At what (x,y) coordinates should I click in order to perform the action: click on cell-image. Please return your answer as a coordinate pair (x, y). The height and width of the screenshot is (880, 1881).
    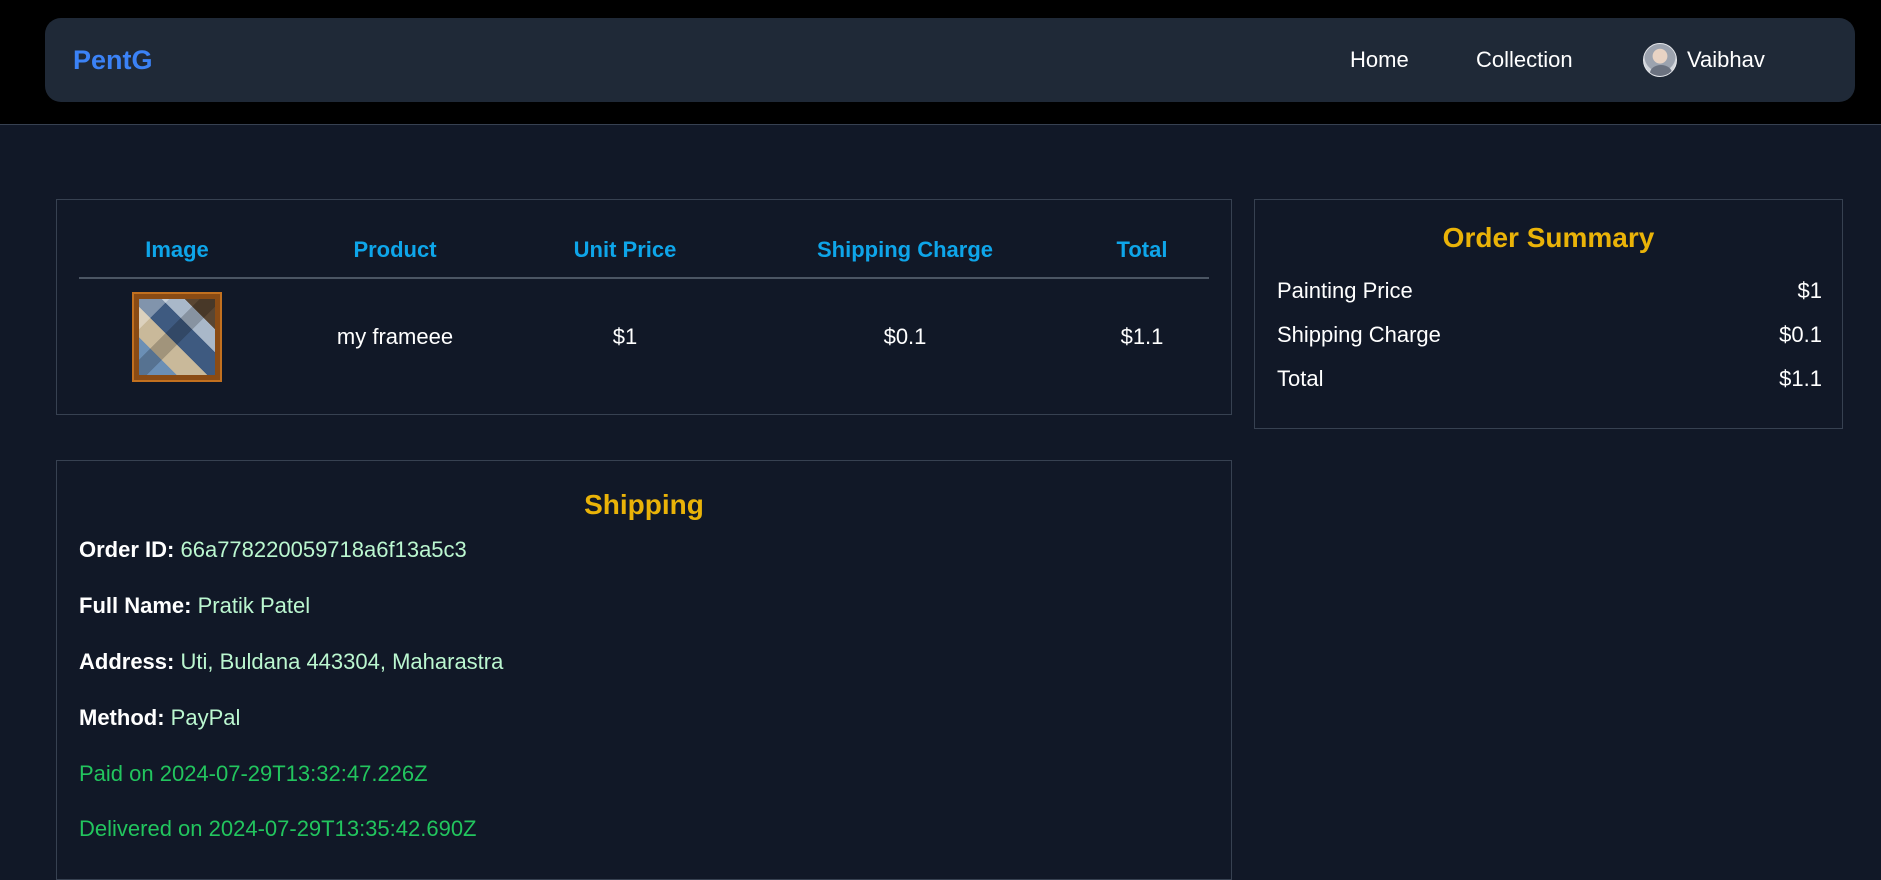
    Looking at the image, I should click on (177, 336).